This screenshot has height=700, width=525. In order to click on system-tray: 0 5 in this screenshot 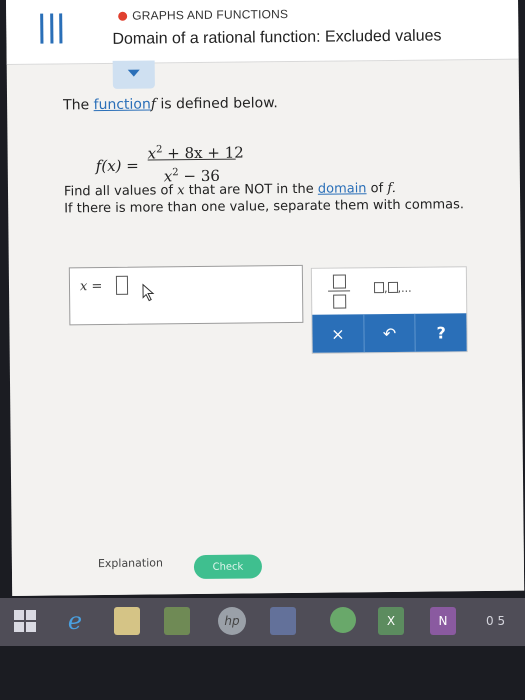, I will do `click(496, 621)`.